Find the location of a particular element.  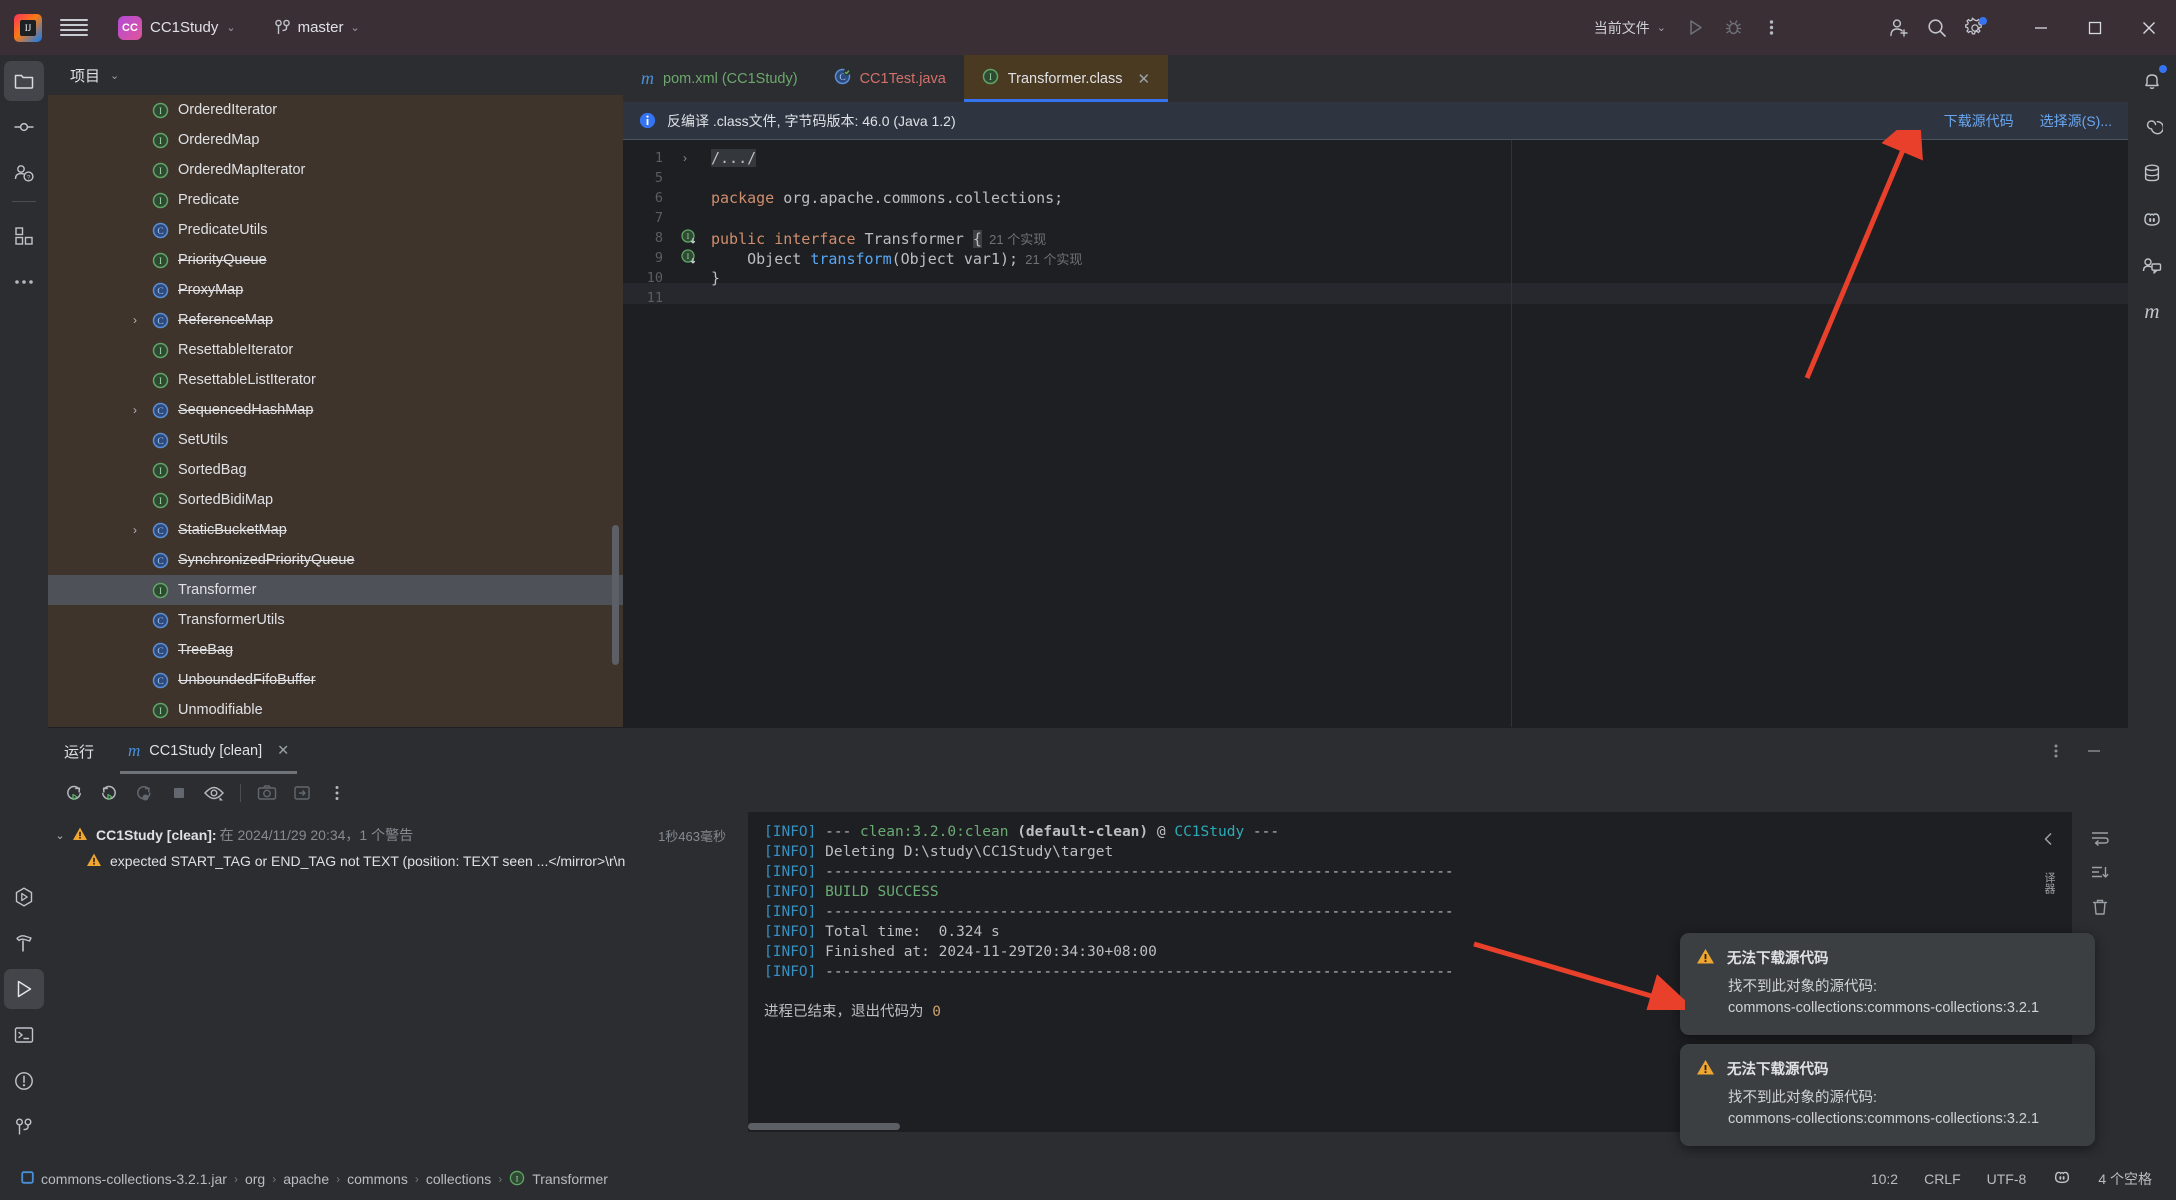

file-encoding: UTF-8 is located at coordinates (2007, 1179).